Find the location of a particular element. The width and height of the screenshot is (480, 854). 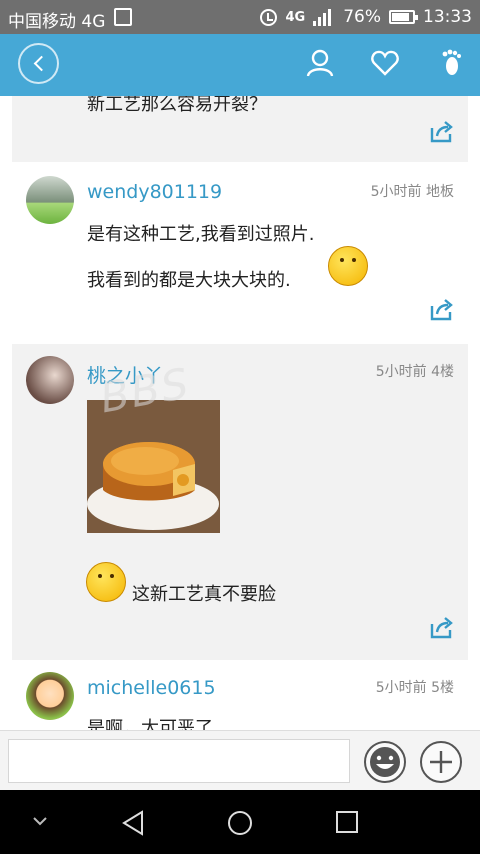

recents-nav-icon is located at coordinates (347, 822).